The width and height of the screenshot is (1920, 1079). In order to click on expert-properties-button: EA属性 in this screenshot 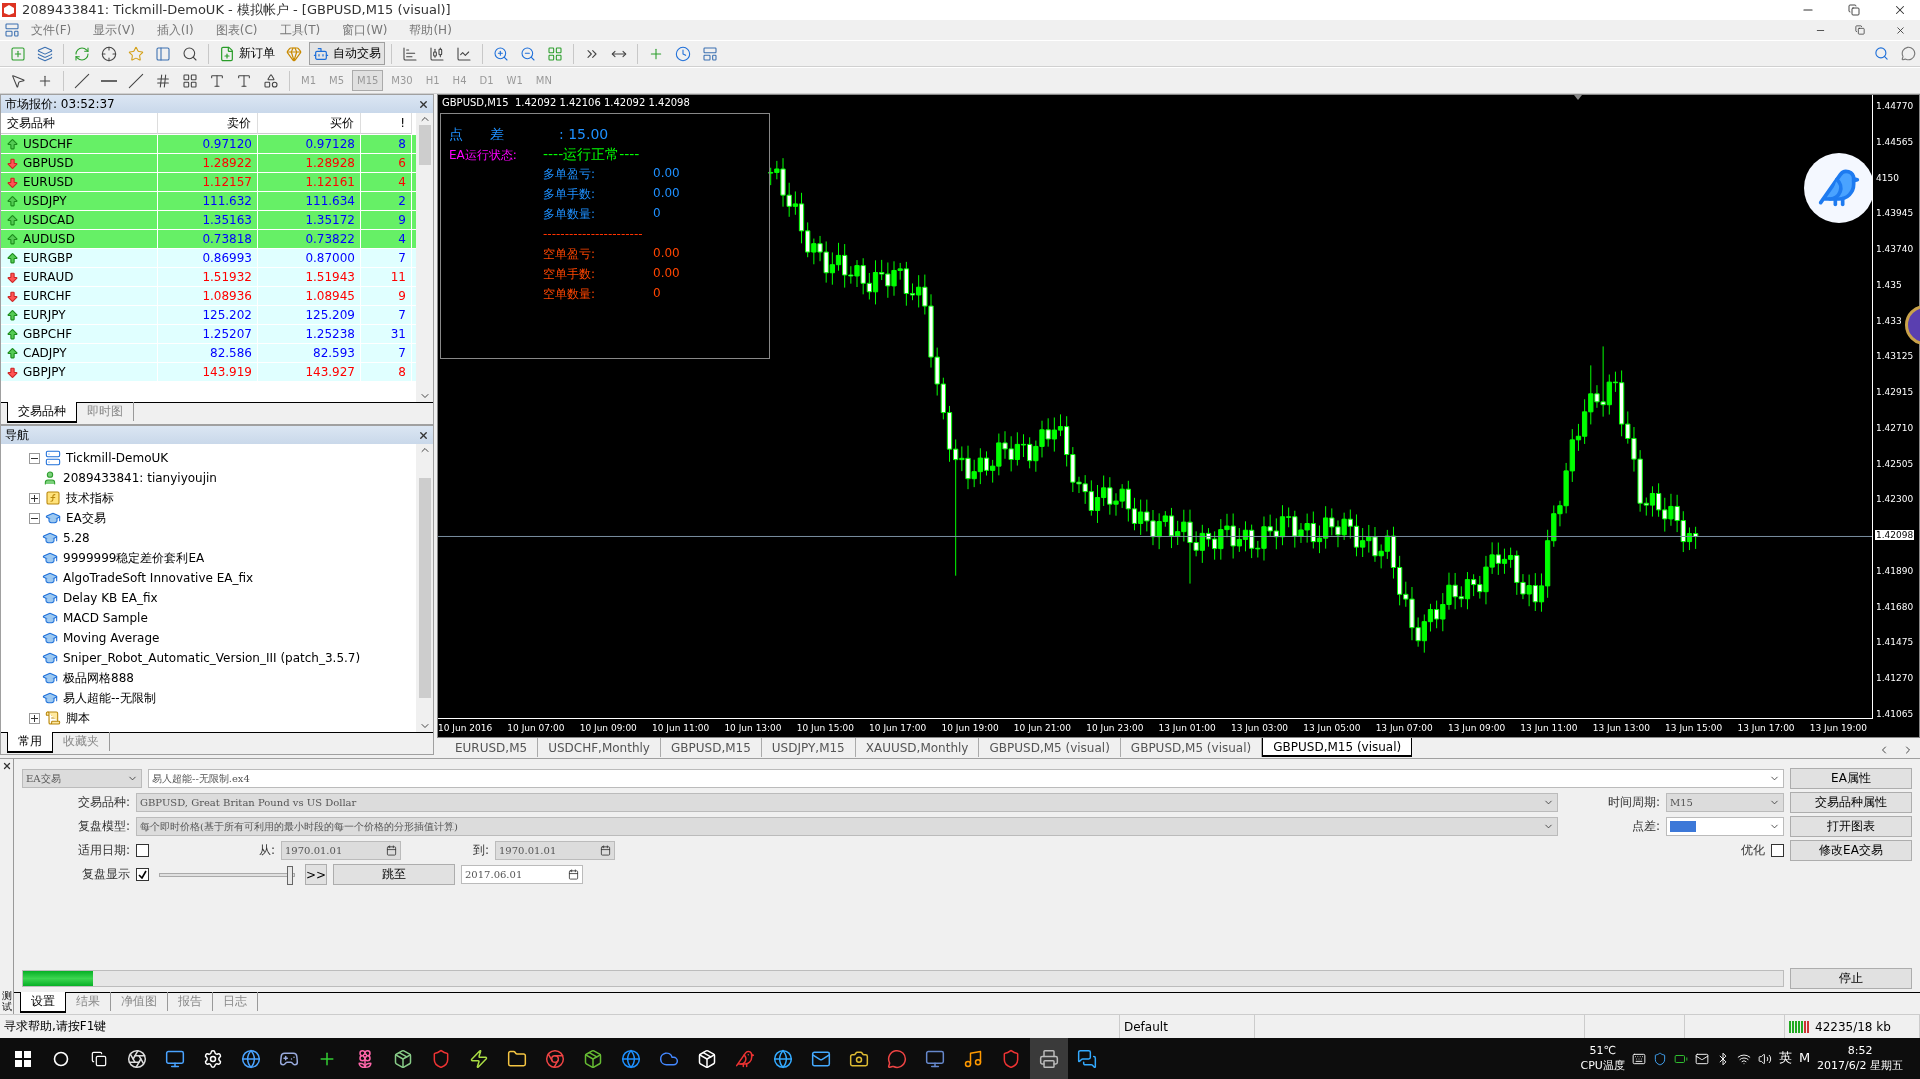, I will do `click(1851, 778)`.